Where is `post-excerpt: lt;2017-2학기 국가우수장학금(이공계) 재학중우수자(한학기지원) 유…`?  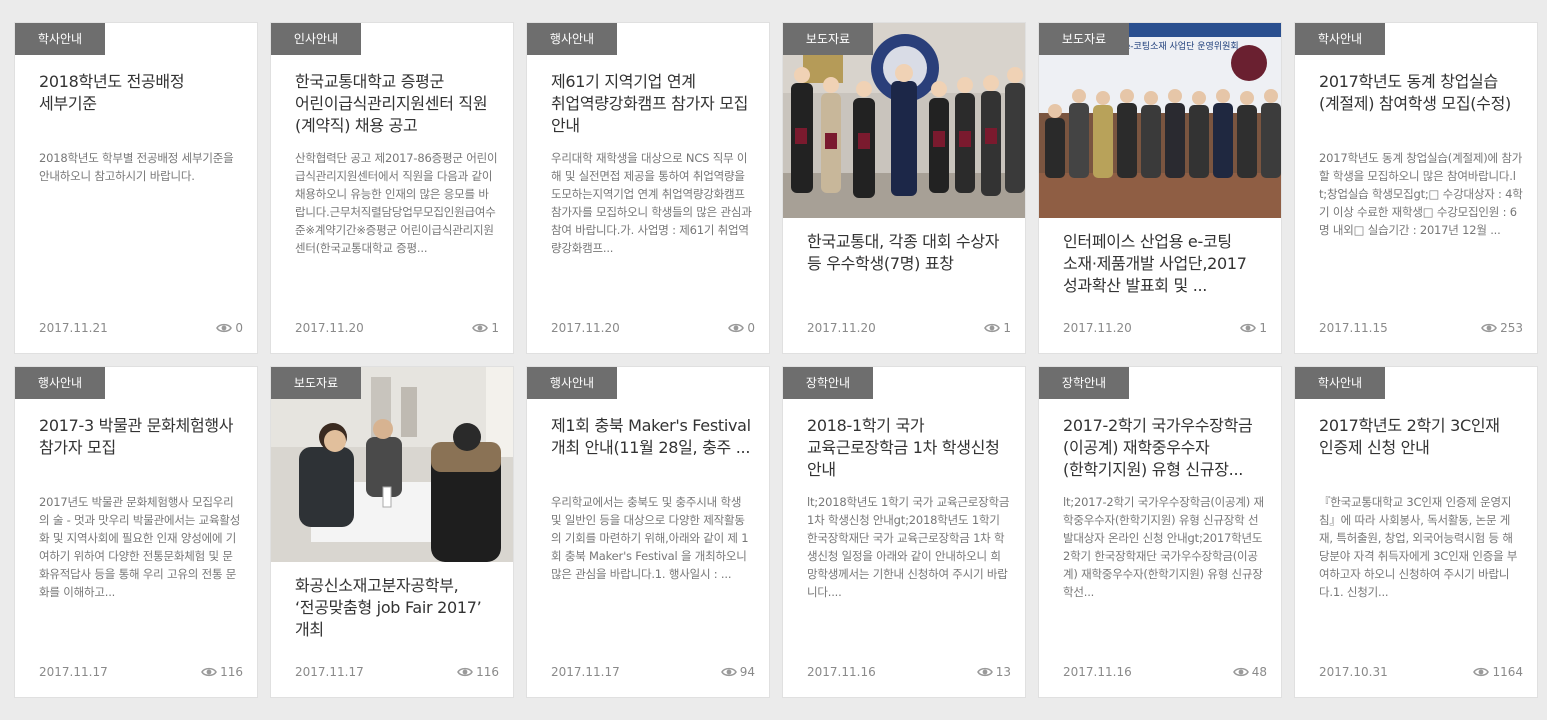 post-excerpt: lt;2017-2학기 국가우수장학금(이공계) 재학중우수자(한학기지원) 유… is located at coordinates (1163, 547).